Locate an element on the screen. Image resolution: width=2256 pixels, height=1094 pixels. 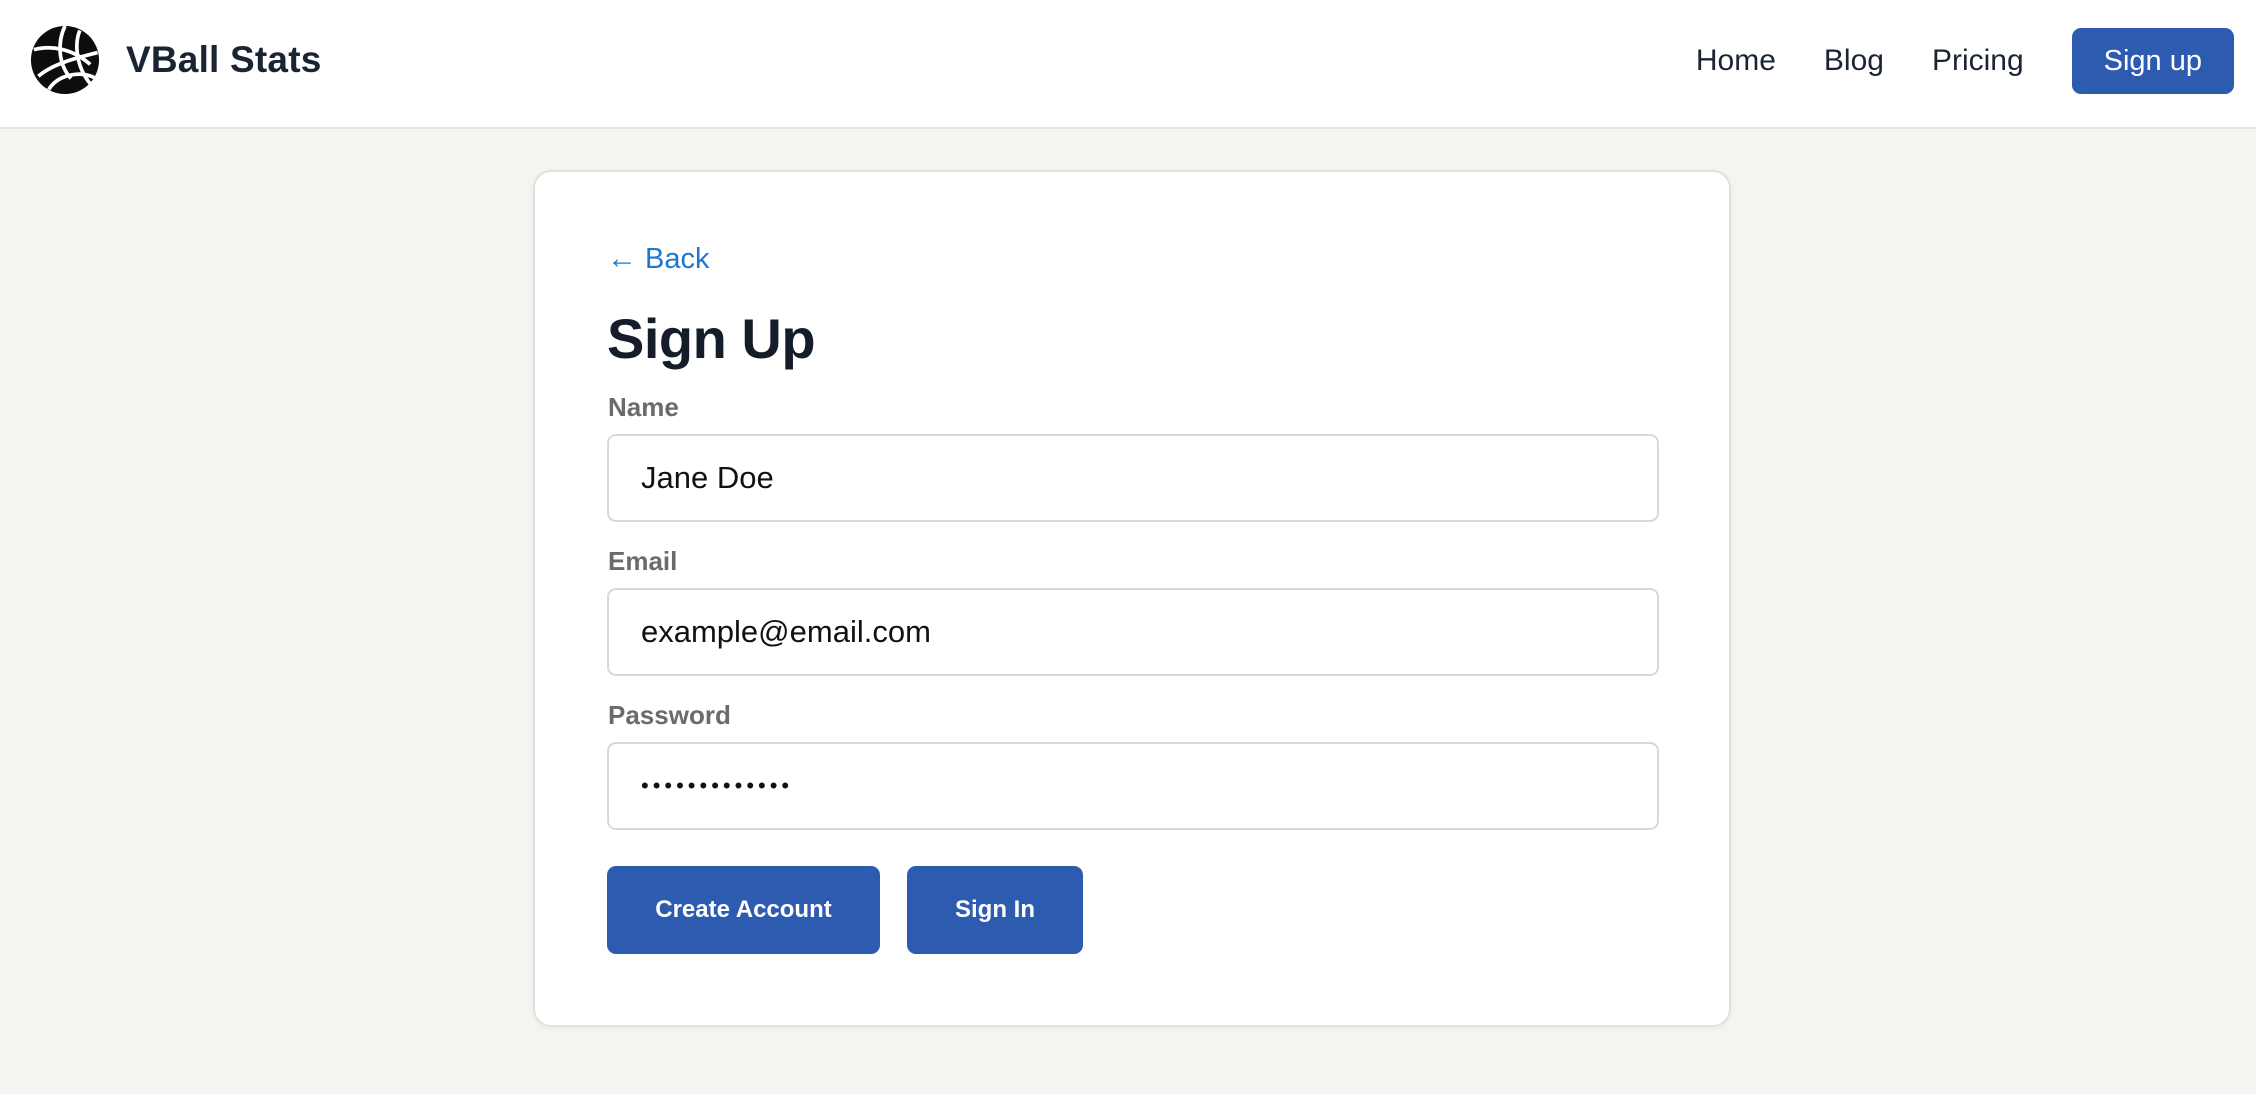
back-link-label: Back is located at coordinates (677, 258).